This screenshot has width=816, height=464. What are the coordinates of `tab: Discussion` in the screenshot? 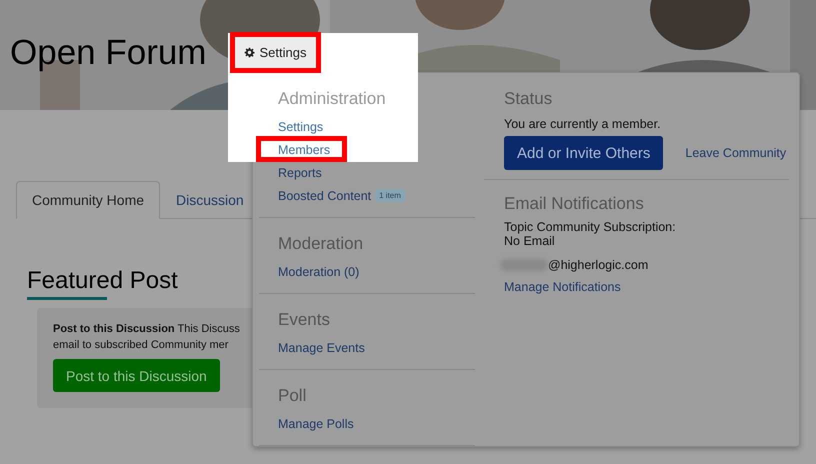 It's located at (210, 200).